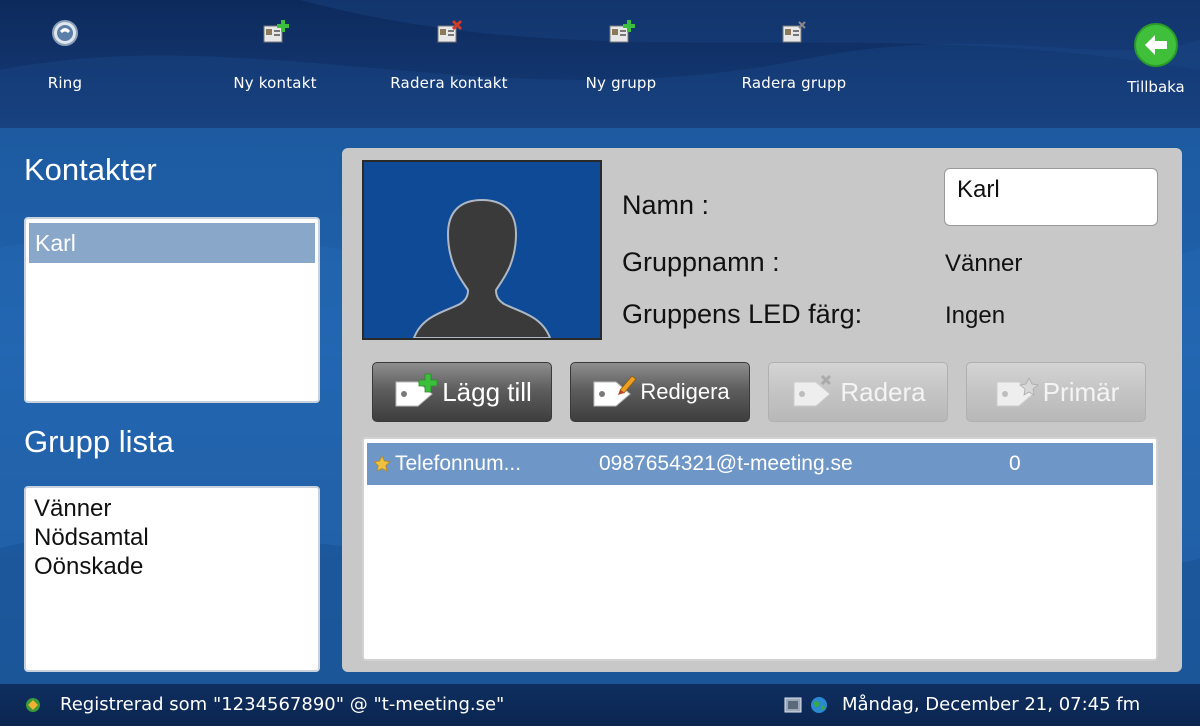 This screenshot has width=1200, height=726. What do you see at coordinates (449, 83) in the screenshot?
I see `delete-contact-label: Radera kontakt` at bounding box center [449, 83].